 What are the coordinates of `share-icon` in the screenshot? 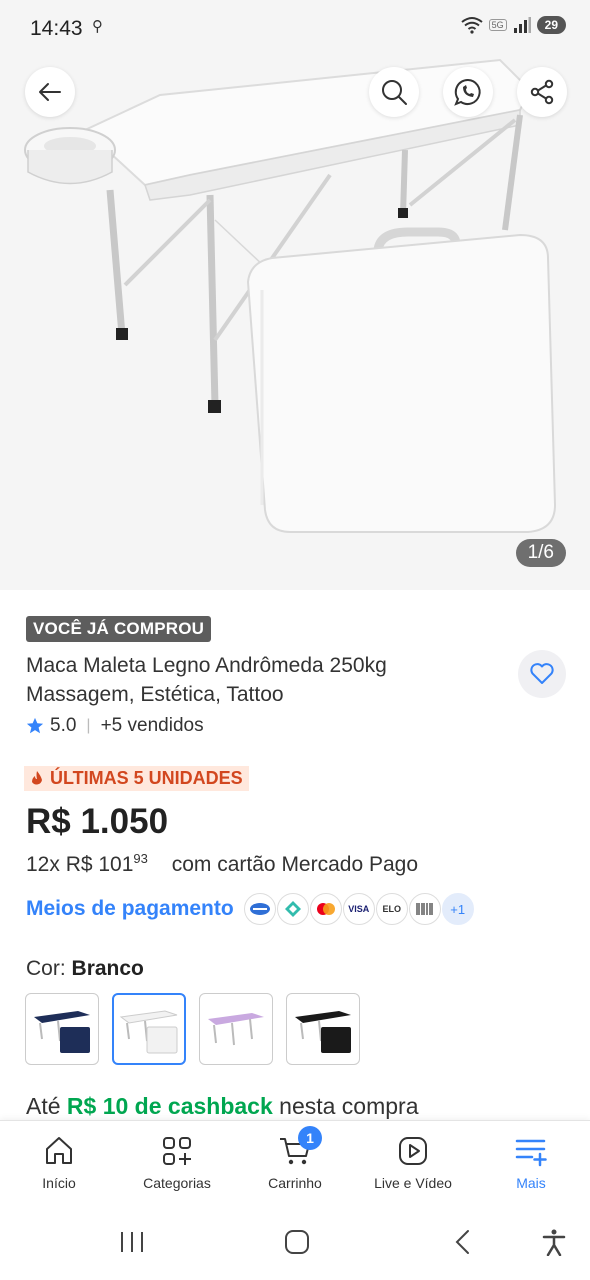 It's located at (542, 92).